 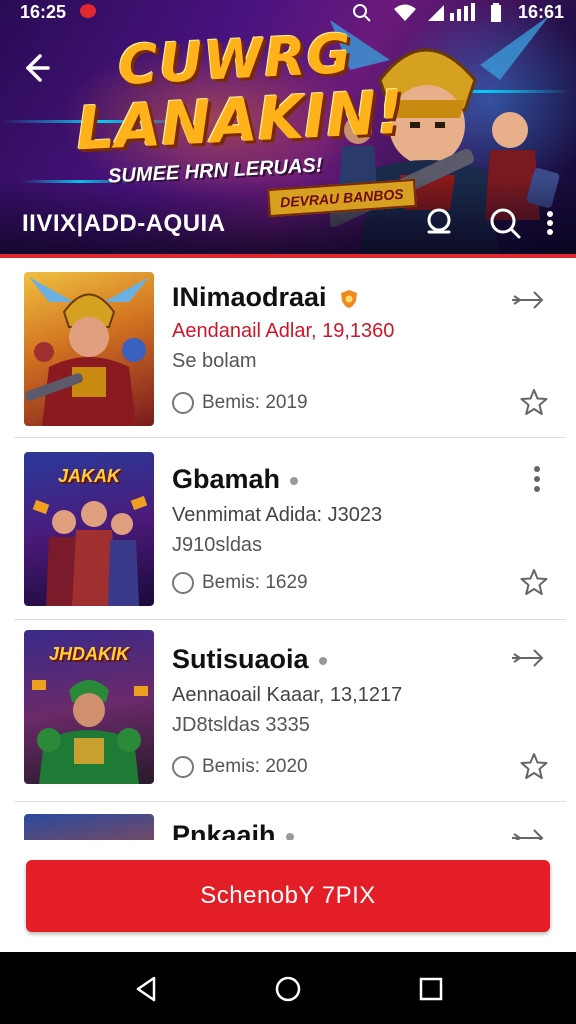 What do you see at coordinates (288, 13) in the screenshot?
I see `status-bar: 16:25 16:61` at bounding box center [288, 13].